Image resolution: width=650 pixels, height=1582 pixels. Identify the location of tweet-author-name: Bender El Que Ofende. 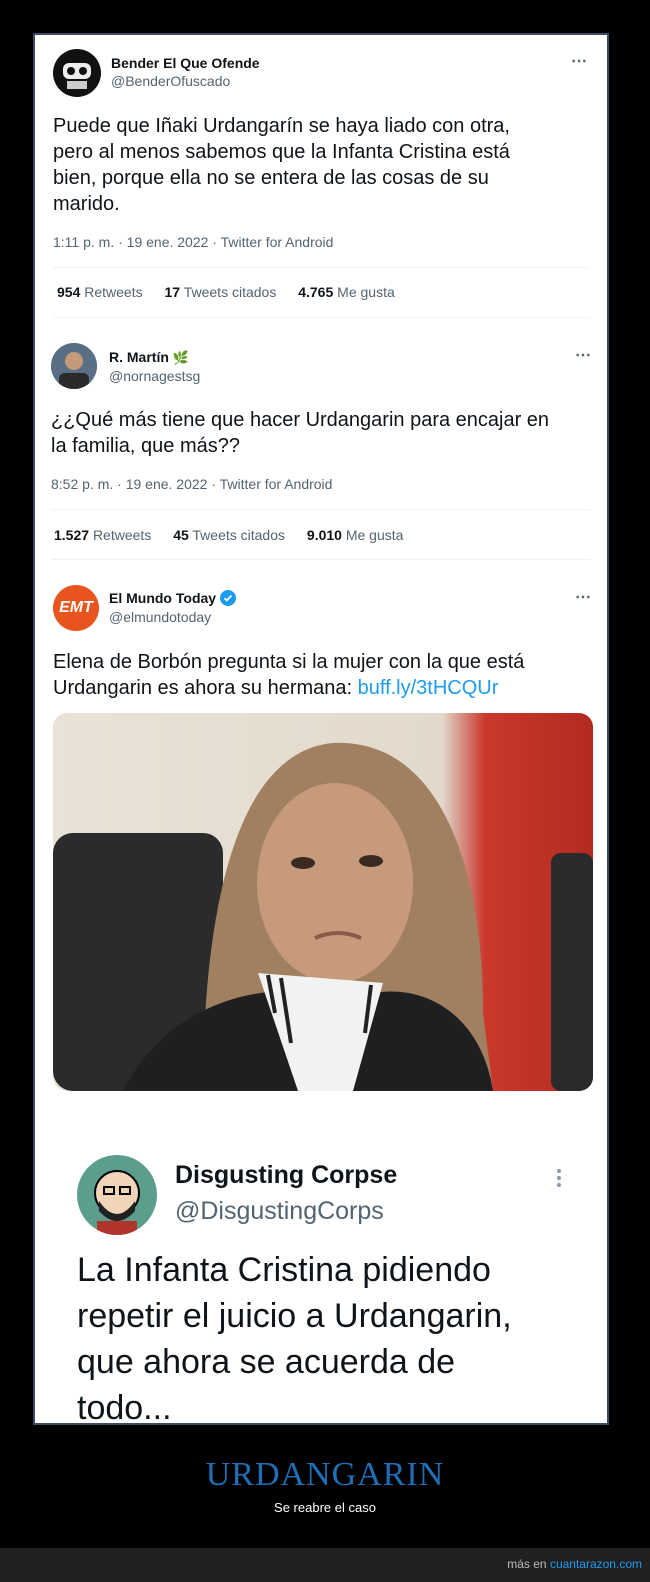
(185, 63).